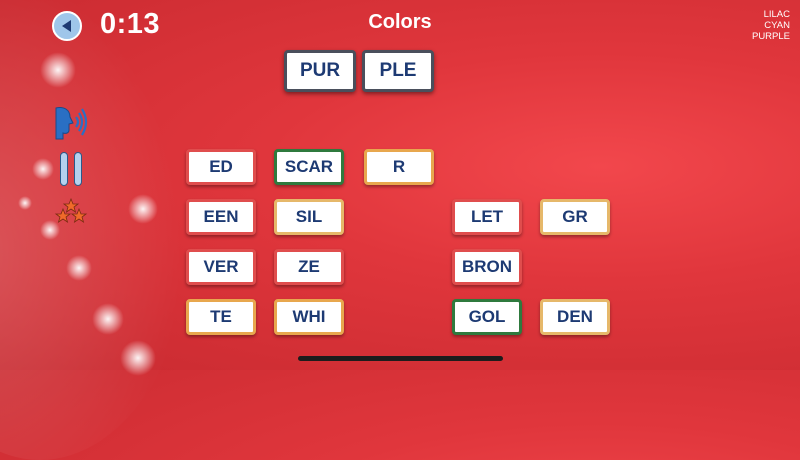 The image size is (800, 460). What do you see at coordinates (575, 317) in the screenshot?
I see `letter-tile: DEN` at bounding box center [575, 317].